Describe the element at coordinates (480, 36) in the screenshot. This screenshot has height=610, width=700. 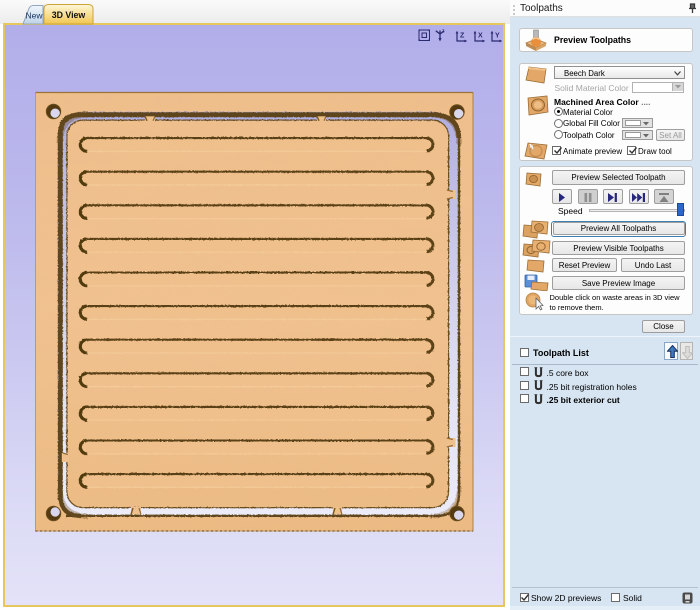
I see `svg-text: X` at that location.